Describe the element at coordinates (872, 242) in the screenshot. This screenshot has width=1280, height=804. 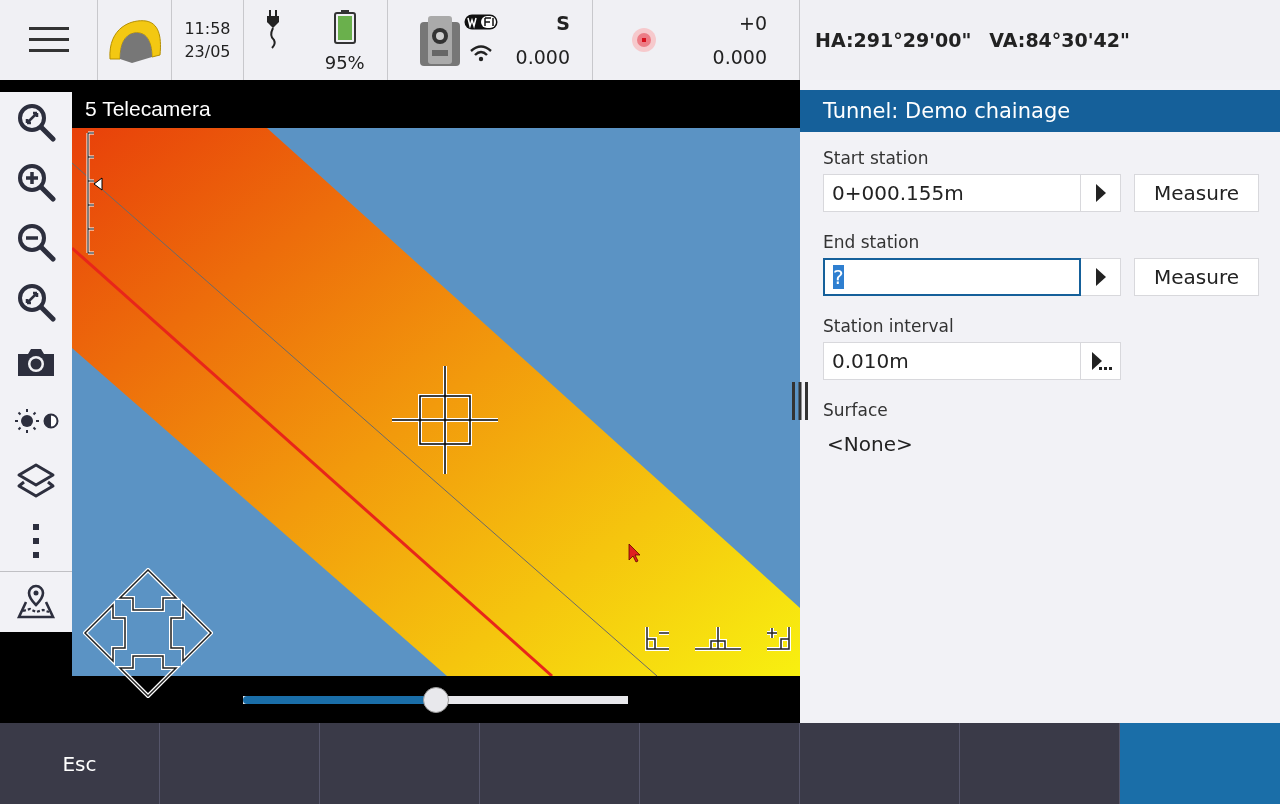
I see `field-label: End station` at that location.